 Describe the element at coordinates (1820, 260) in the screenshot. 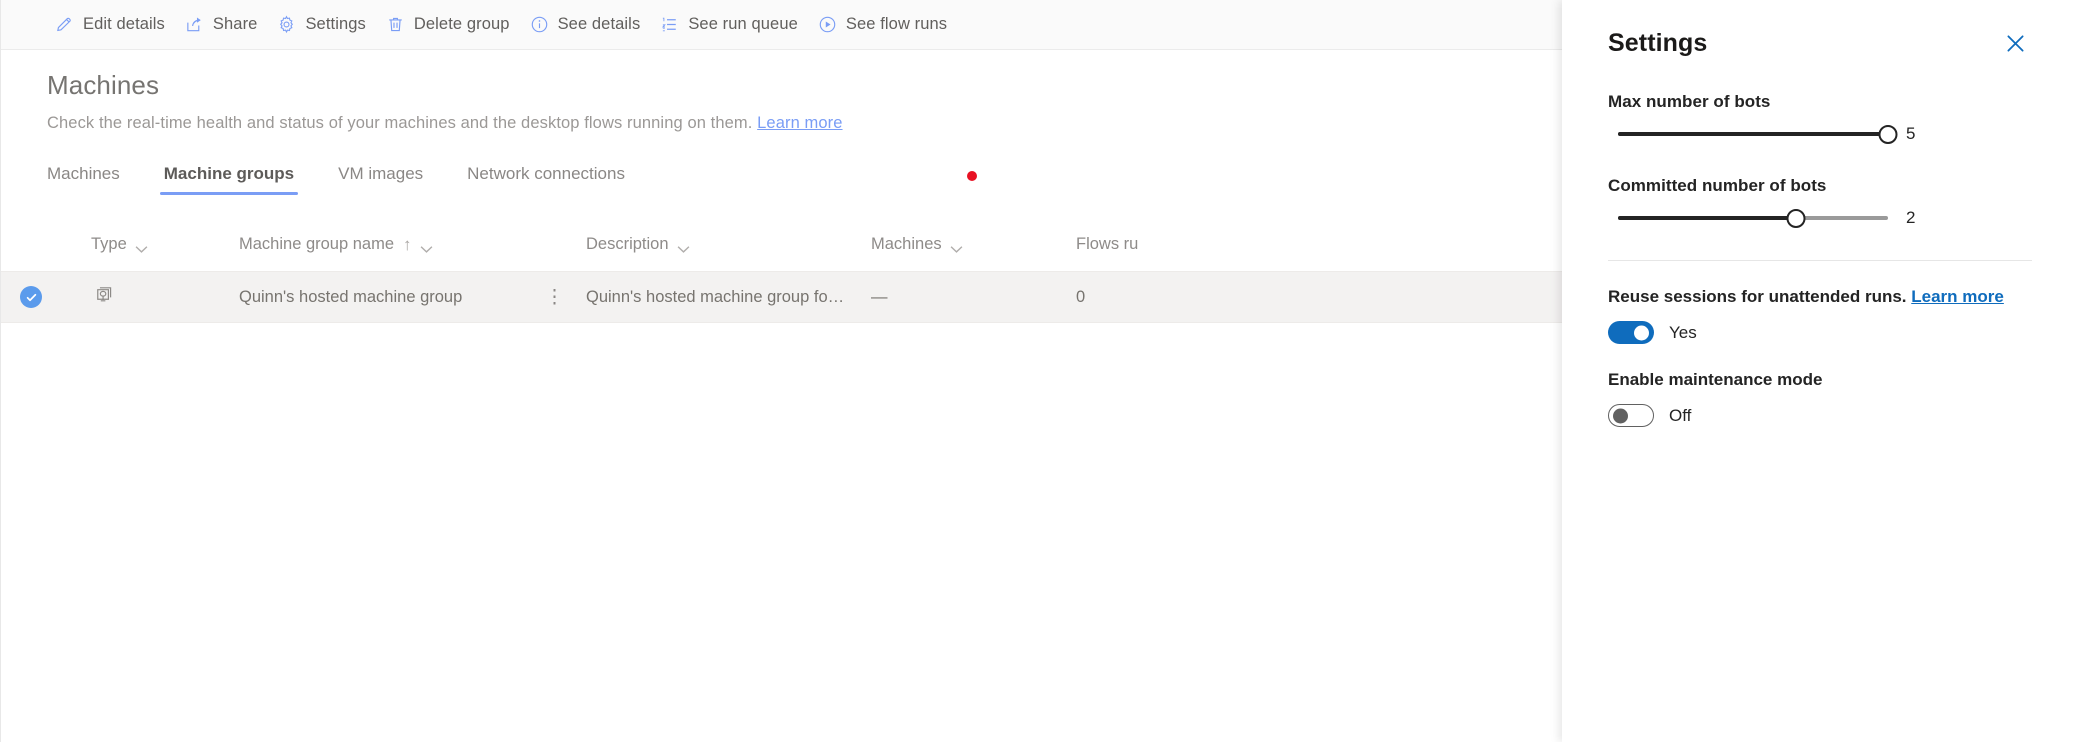

I see `settings-divider` at that location.